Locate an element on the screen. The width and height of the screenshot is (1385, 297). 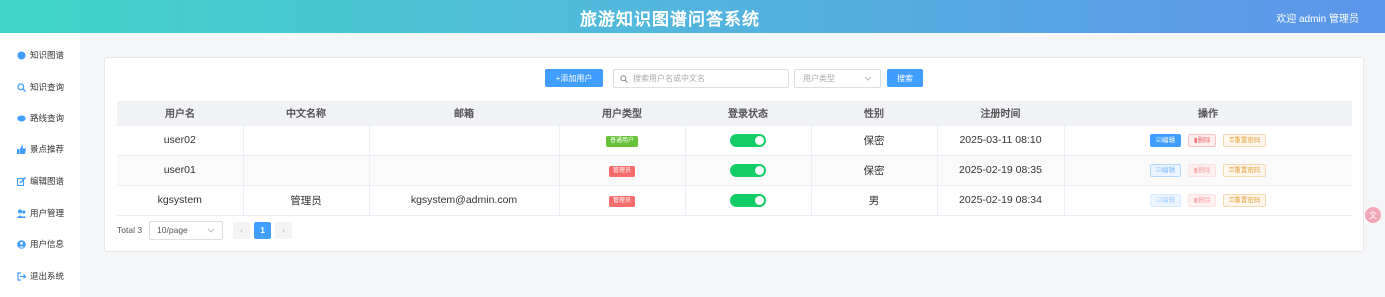
sidebar-item-knowledge-query: 知识查询 is located at coordinates (40, 87).